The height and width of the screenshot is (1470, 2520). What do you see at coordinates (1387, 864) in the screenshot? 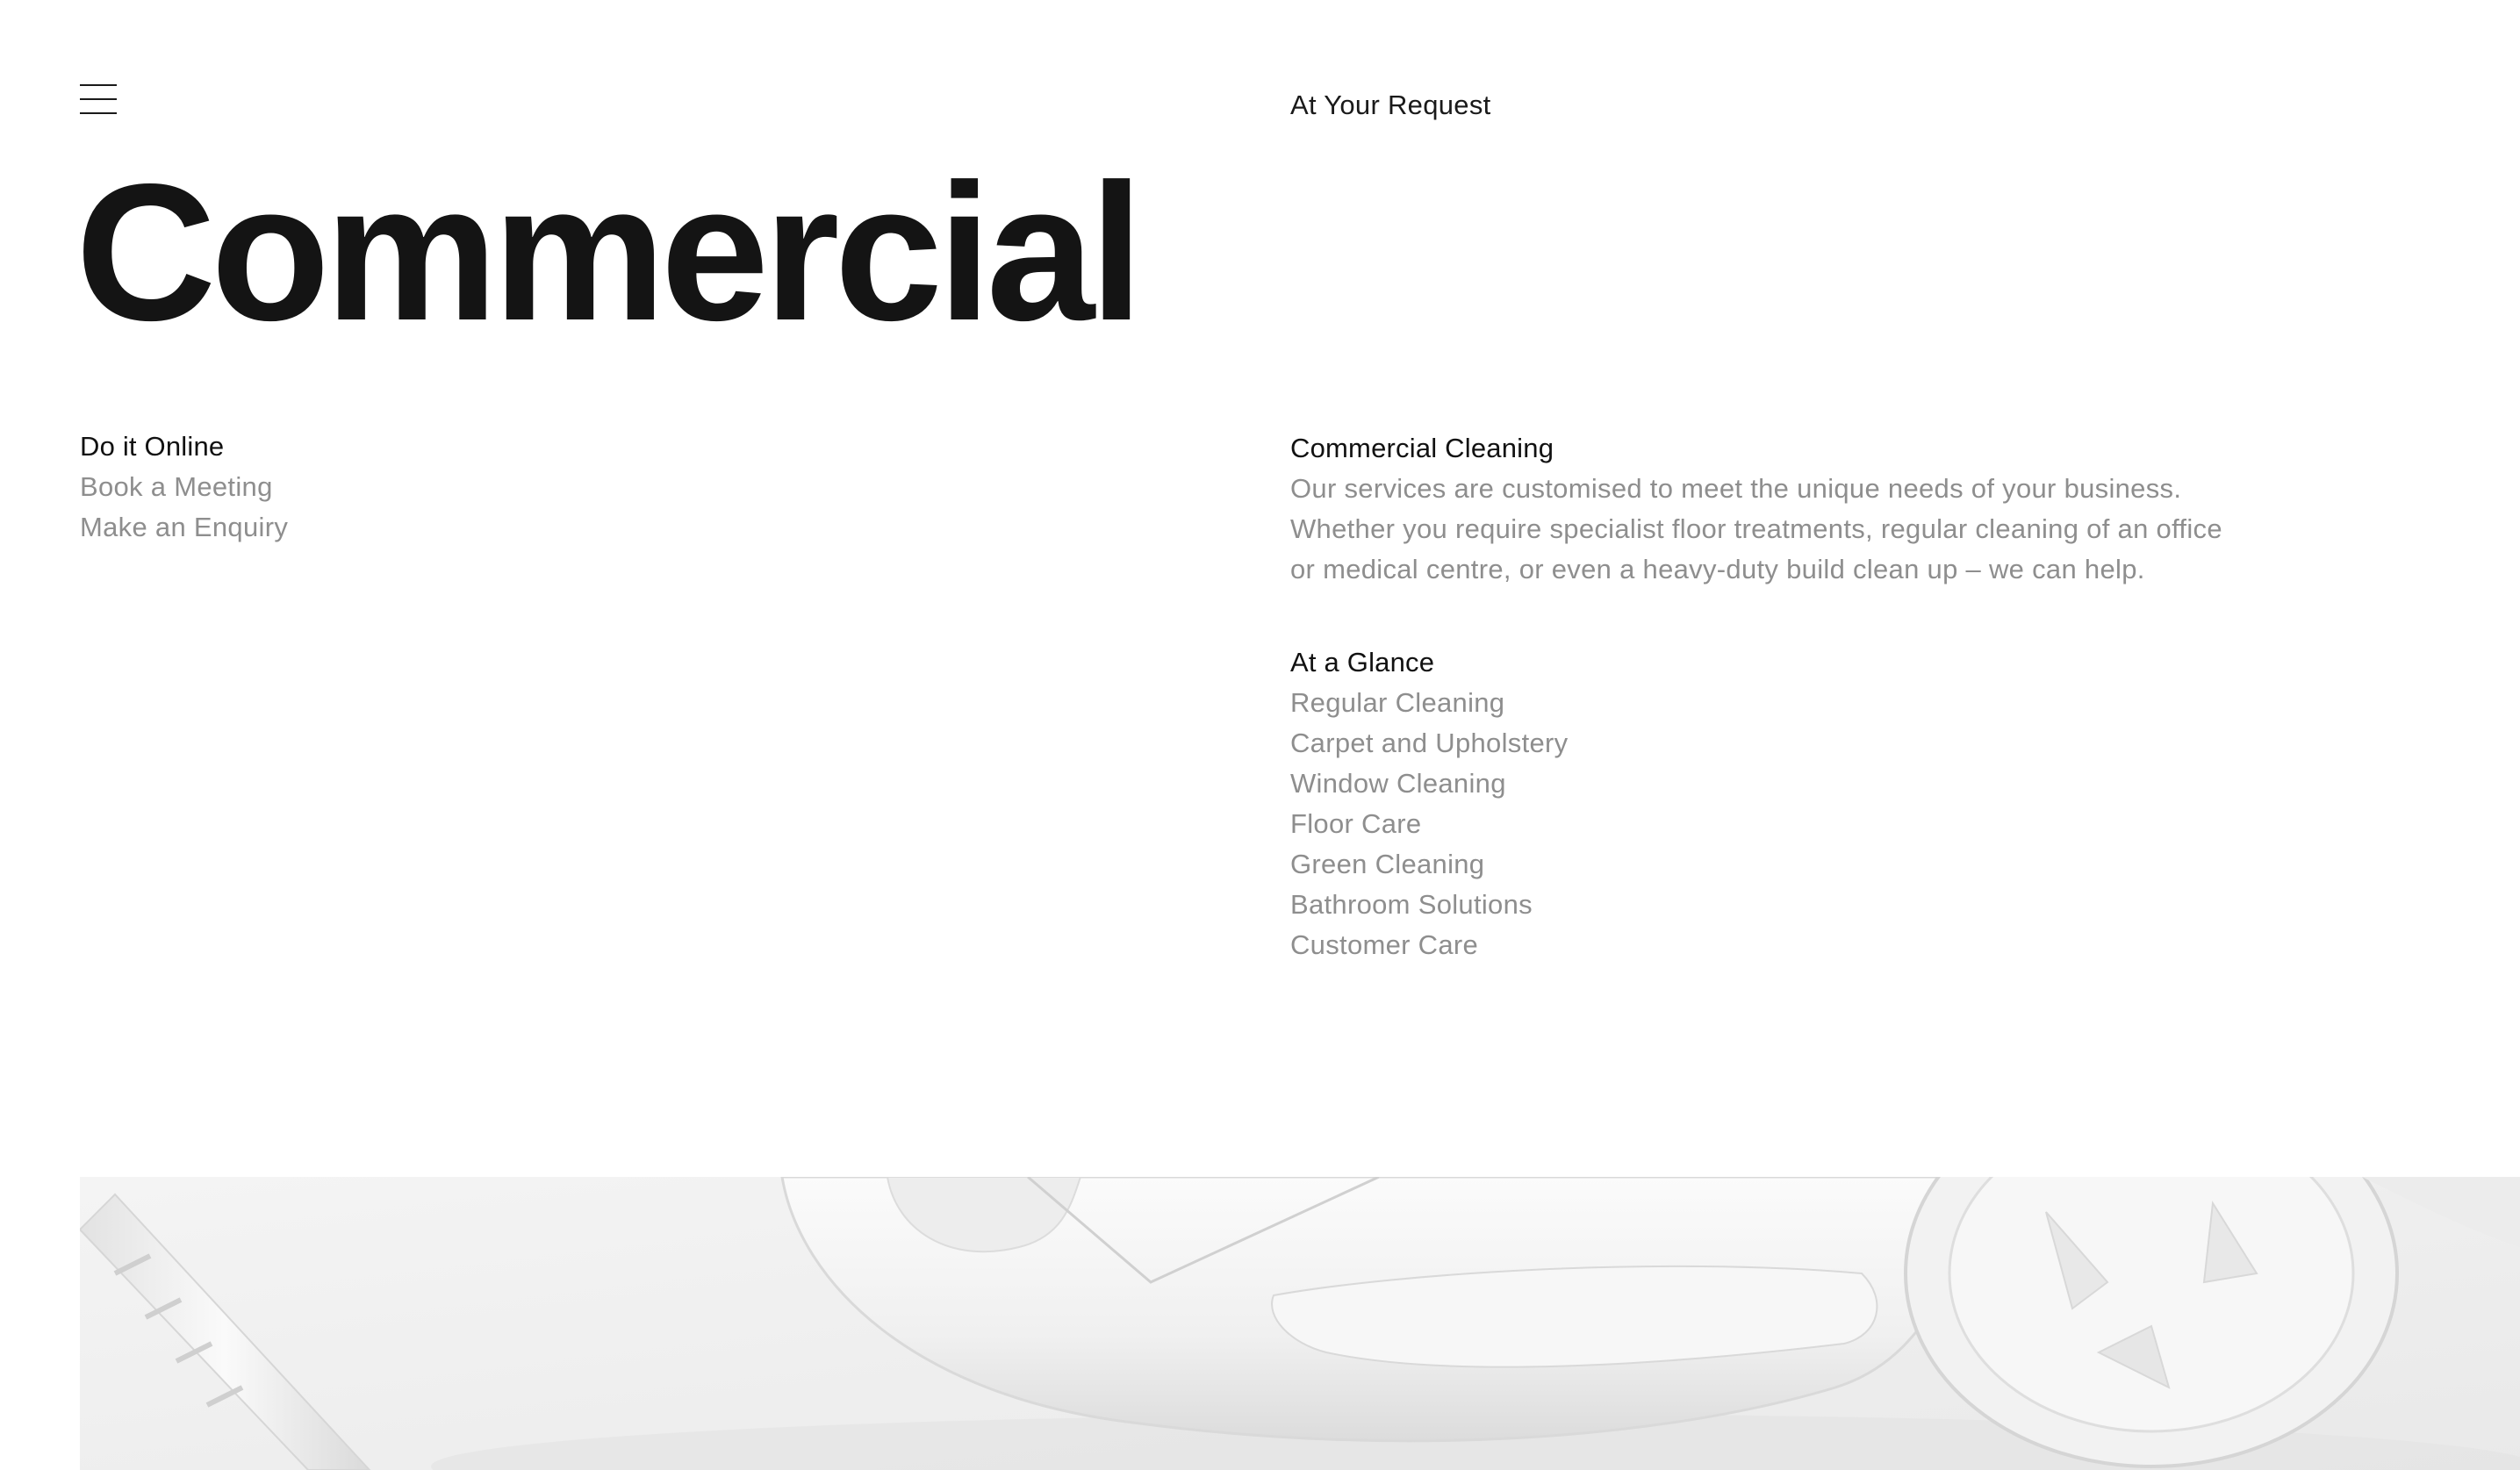
I see `list-item: Green Cleaning` at bounding box center [1387, 864].